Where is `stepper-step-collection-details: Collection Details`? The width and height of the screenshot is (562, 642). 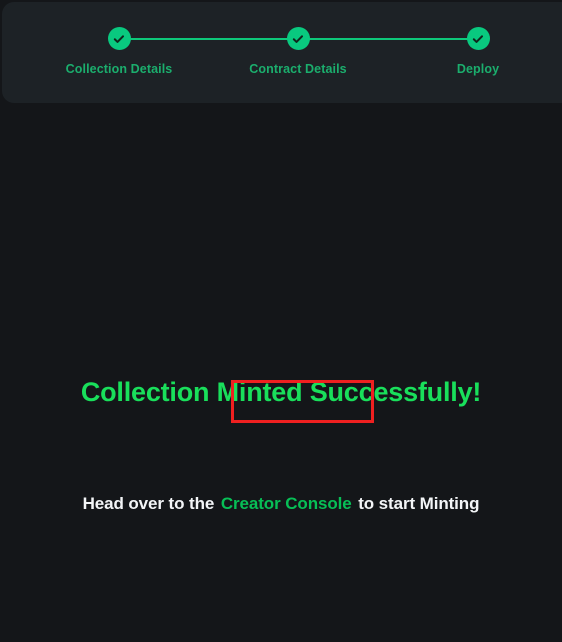
stepper-step-collection-details: Collection Details is located at coordinates (119, 51).